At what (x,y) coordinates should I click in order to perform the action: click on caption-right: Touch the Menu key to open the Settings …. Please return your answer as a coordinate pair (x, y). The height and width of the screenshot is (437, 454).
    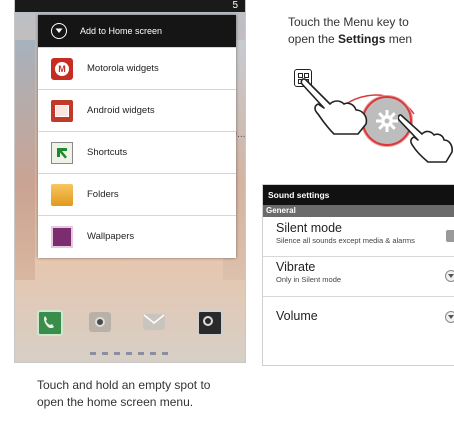
    Looking at the image, I should click on (371, 31).